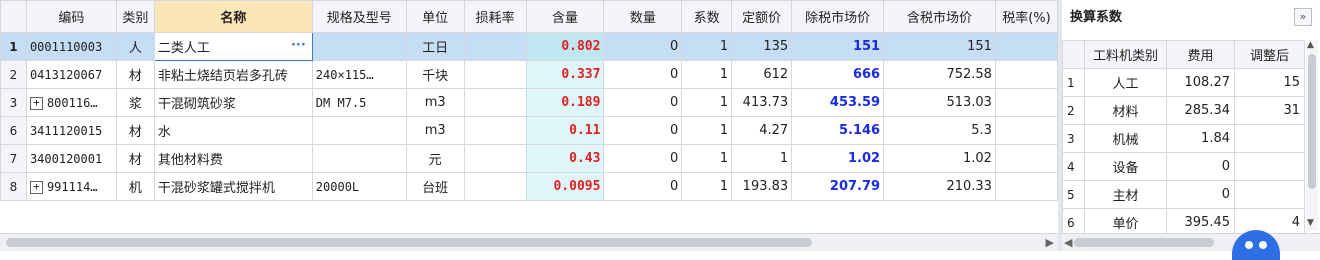 This screenshot has width=1320, height=260. What do you see at coordinates (838, 186) in the screenshot?
I see `excl-tax-price-cell: 207.79` at bounding box center [838, 186].